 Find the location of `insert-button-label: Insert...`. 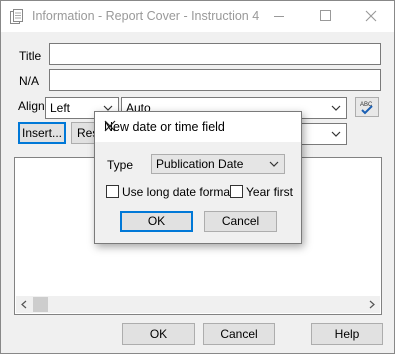

insert-button-label: Insert... is located at coordinates (41, 133).